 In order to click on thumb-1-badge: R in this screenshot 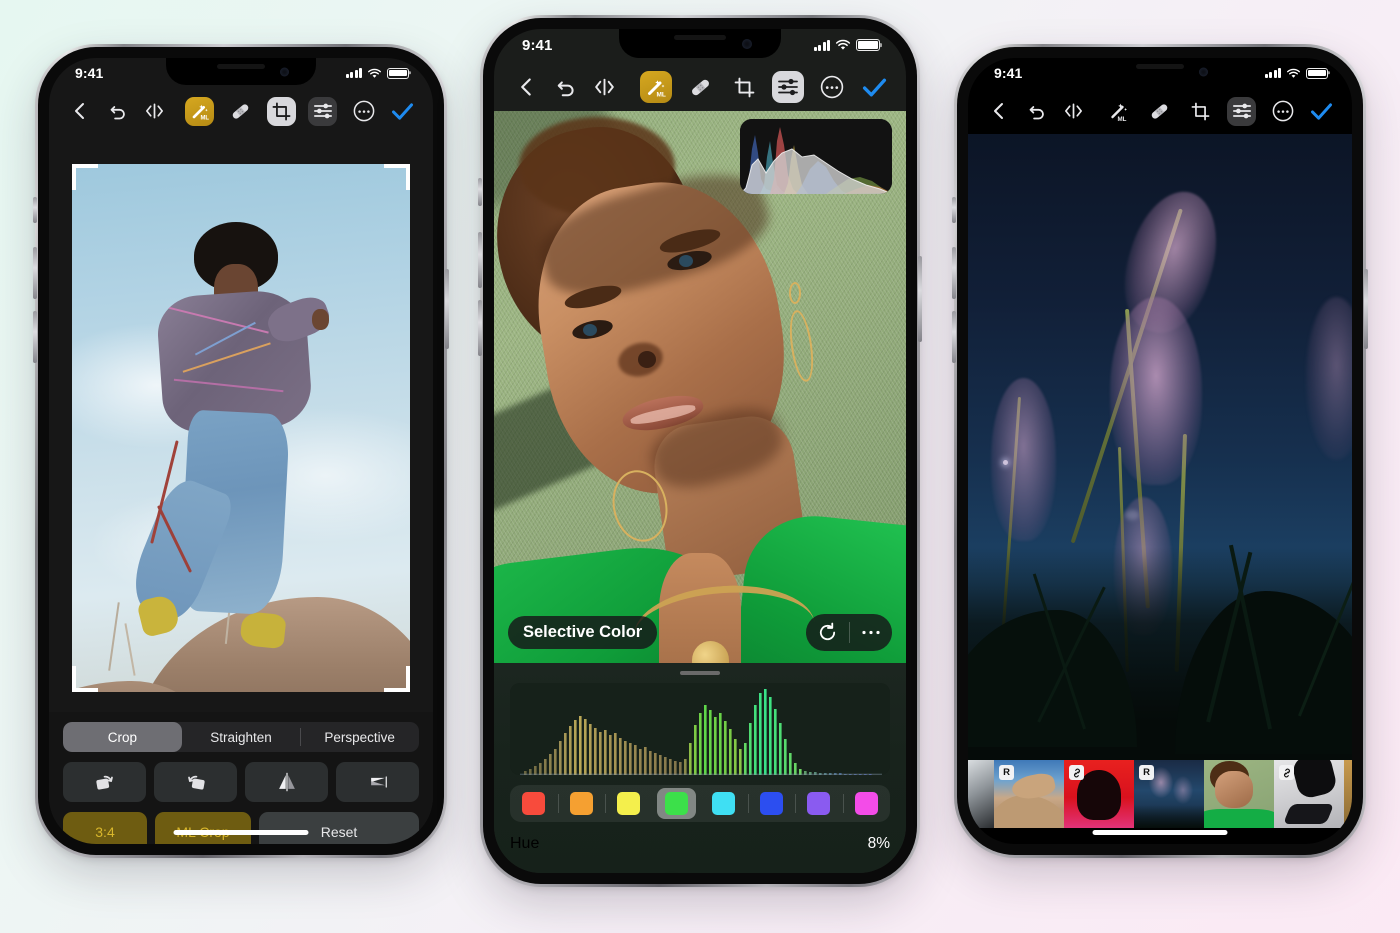, I will do `click(1006, 772)`.